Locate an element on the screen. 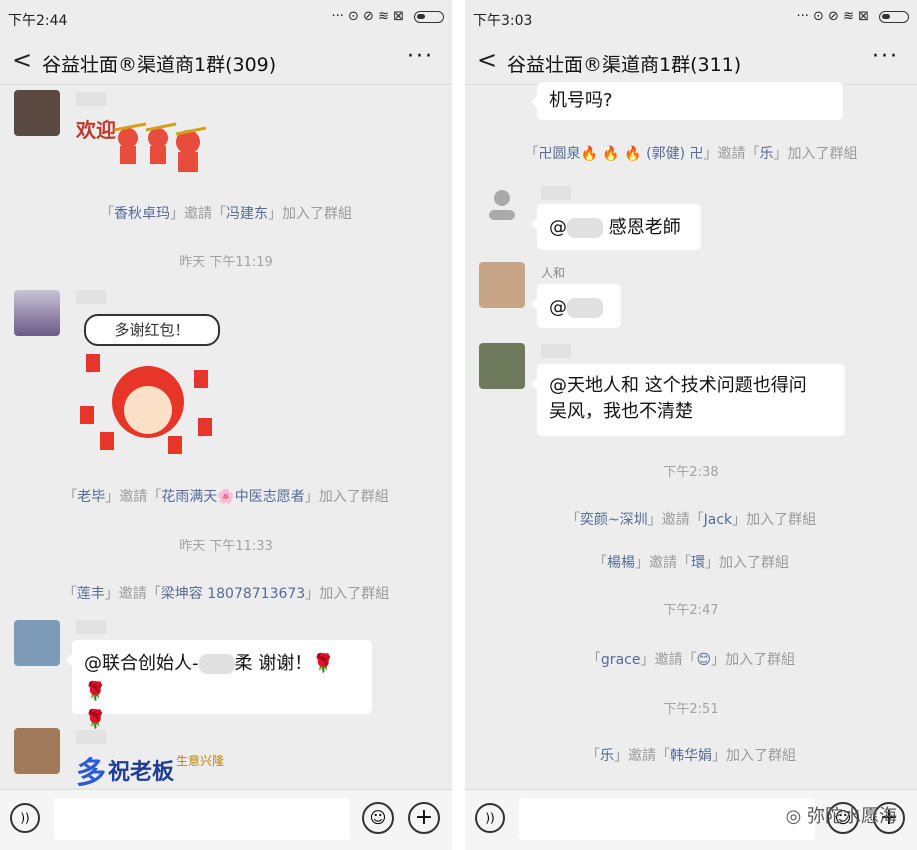  message-line: 吴风，我也不清楚 is located at coordinates (621, 411).